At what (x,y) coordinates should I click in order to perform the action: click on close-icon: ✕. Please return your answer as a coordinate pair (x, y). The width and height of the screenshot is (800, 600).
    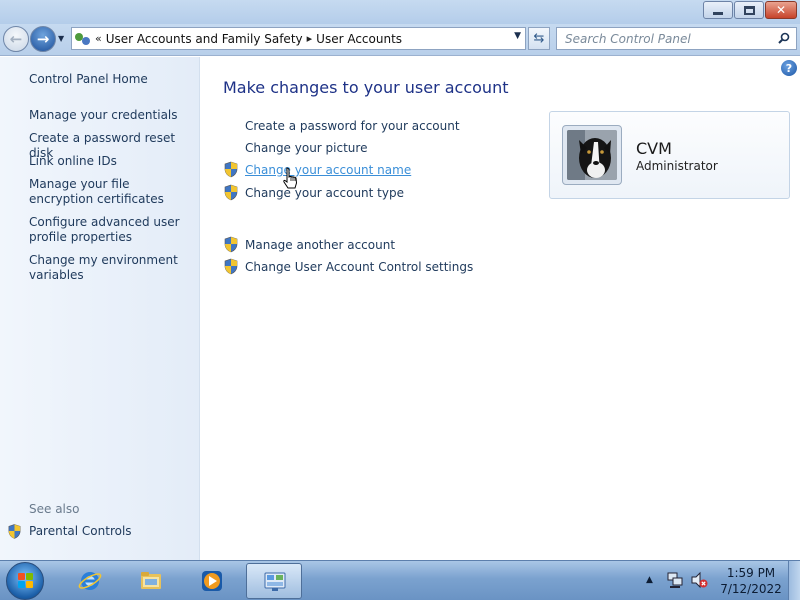
    Looking at the image, I should click on (781, 10).